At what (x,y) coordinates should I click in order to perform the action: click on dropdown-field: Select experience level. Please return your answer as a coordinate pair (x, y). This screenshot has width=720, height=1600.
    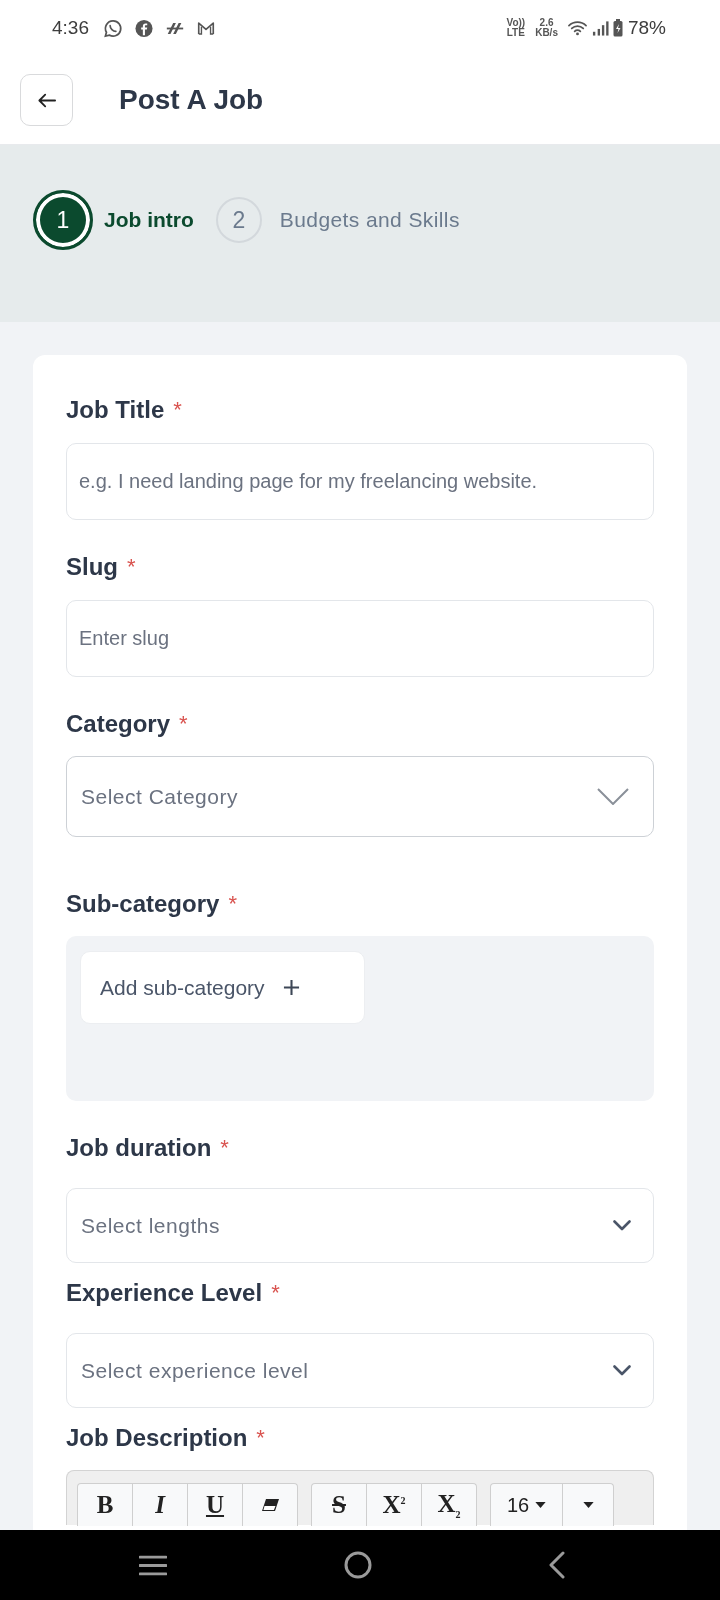
    Looking at the image, I should click on (360, 1370).